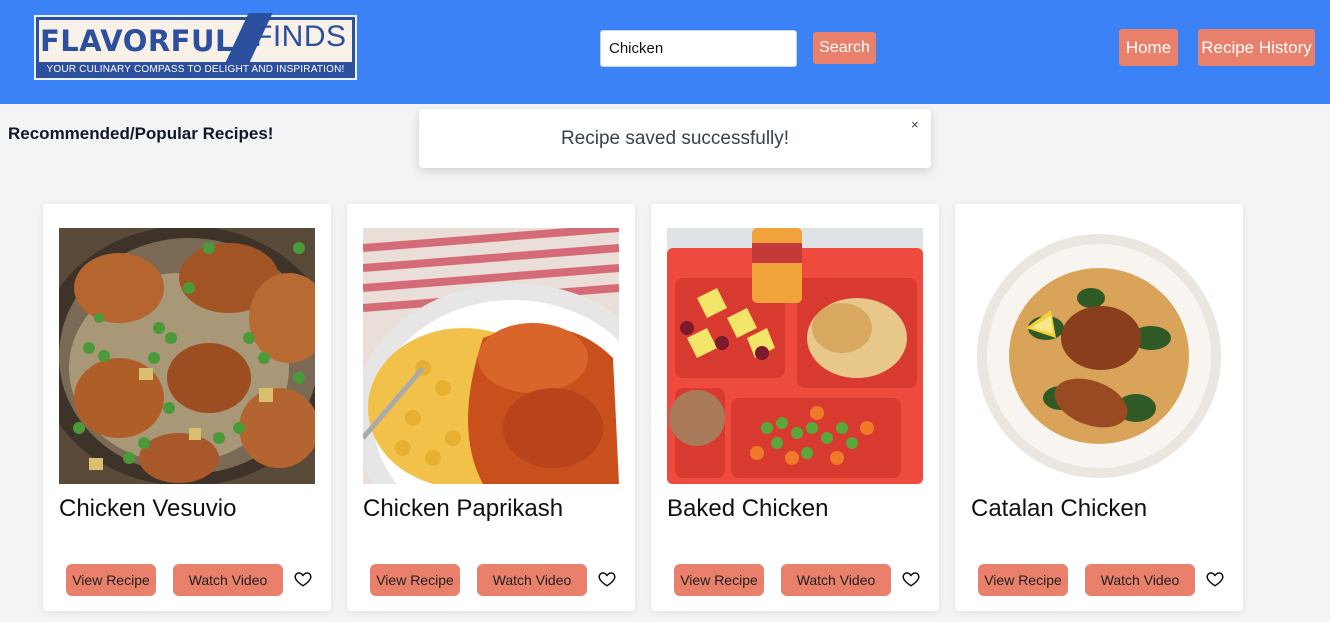 The image size is (1330, 622). I want to click on logo-text-left: FLAVORFUL, so click(137, 41).